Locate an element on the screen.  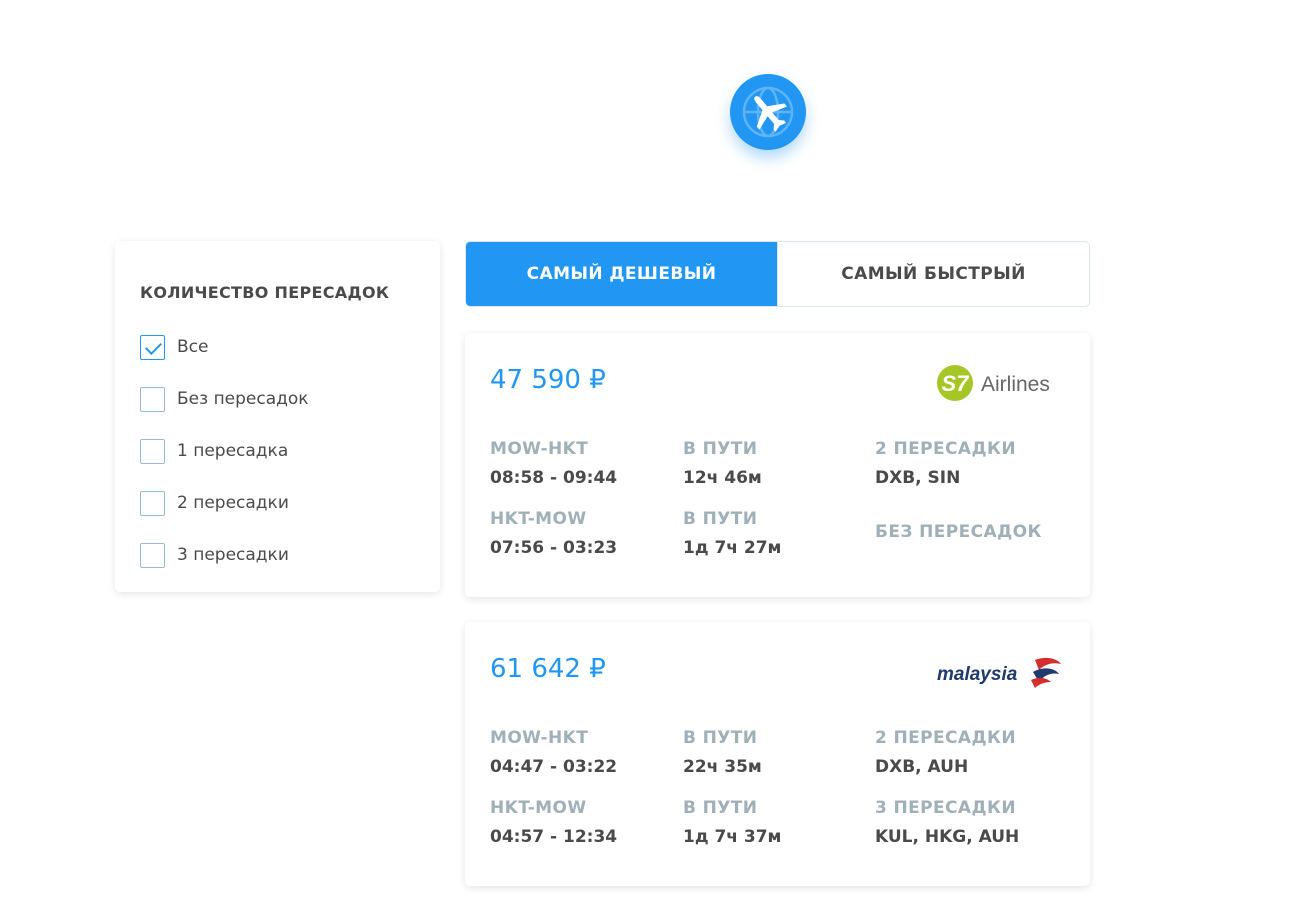
segment-duration: 1д 7ч 27м is located at coordinates (732, 548).